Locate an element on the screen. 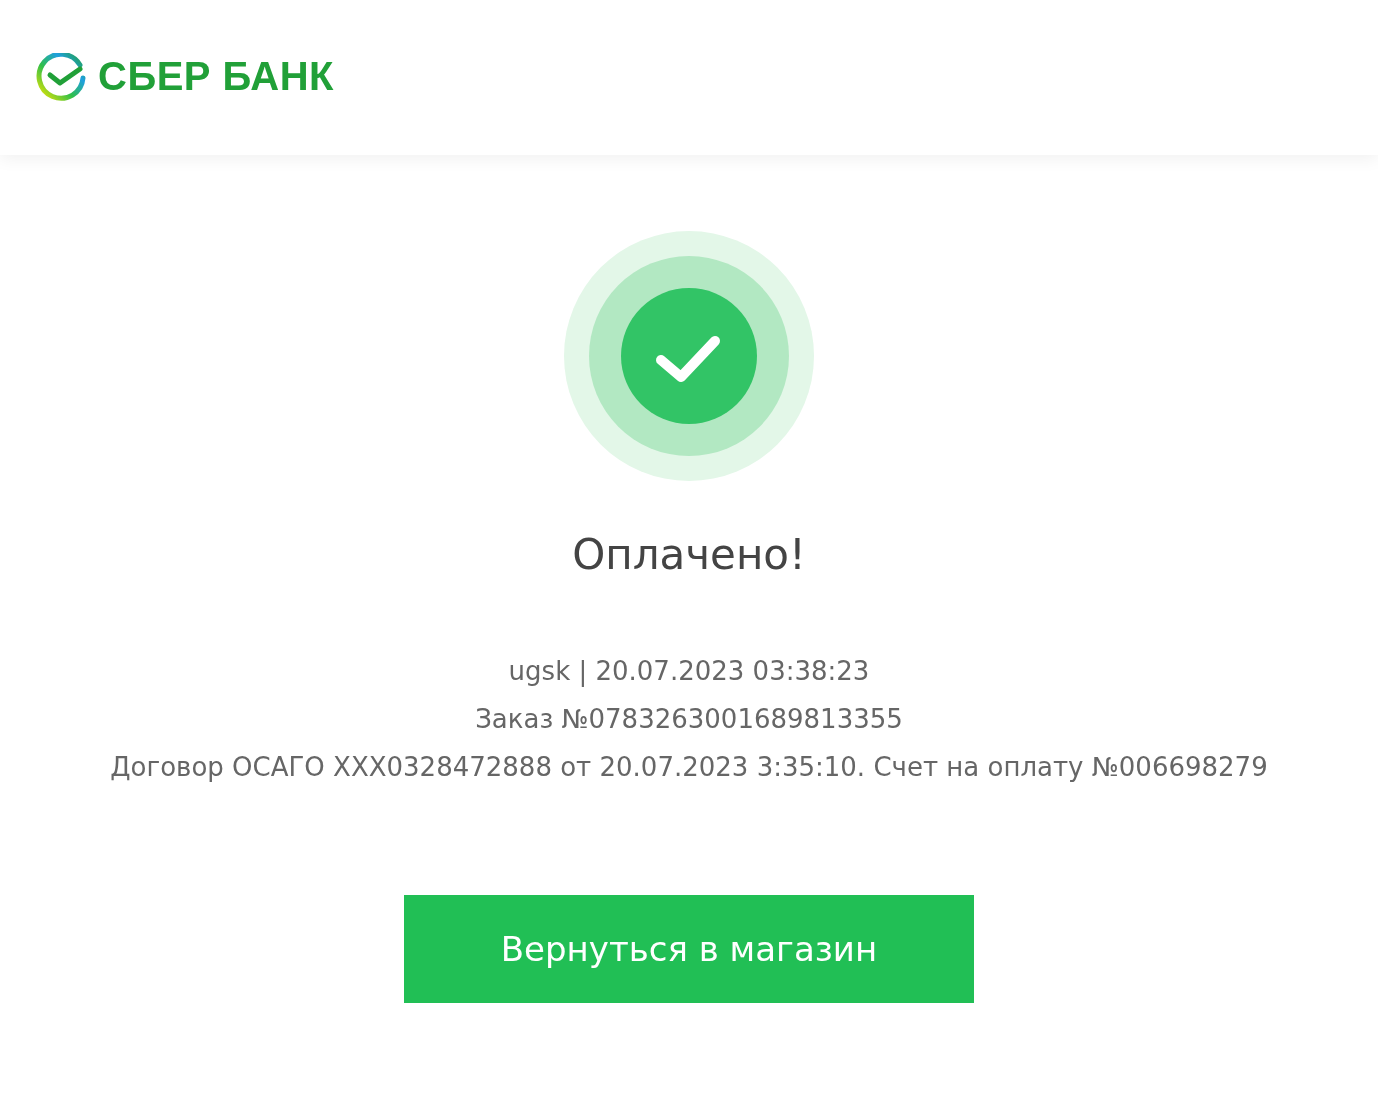 Image resolution: width=1378 pixels, height=1117 pixels. logo-icon is located at coordinates (61, 77).